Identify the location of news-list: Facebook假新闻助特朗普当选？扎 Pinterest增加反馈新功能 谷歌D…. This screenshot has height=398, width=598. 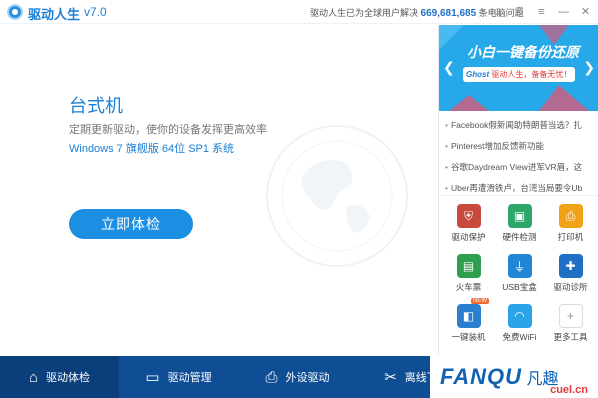
(518, 157).